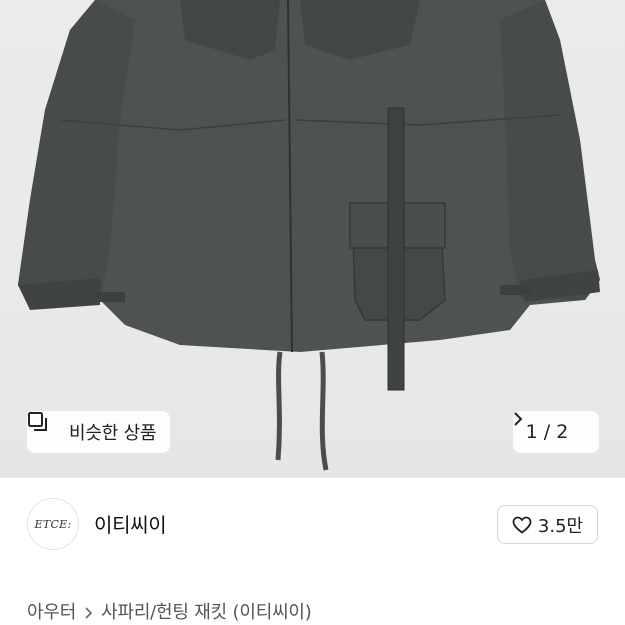  I want to click on shop-logo-text: ETCE:, so click(53, 524).